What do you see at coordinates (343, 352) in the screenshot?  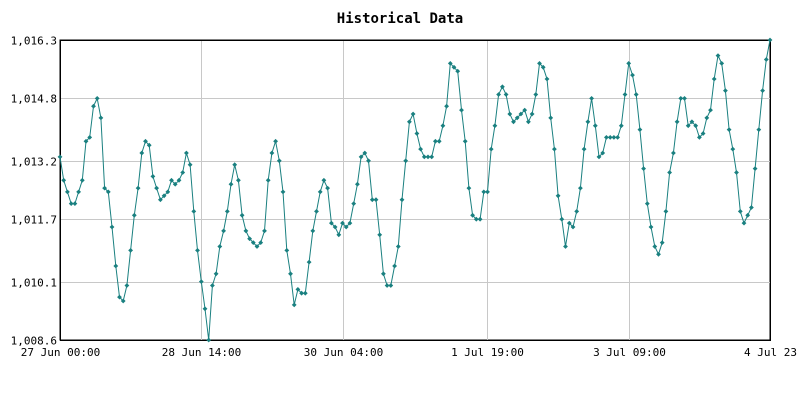 I see `x-tick-label: 30 Jun 04:00` at bounding box center [343, 352].